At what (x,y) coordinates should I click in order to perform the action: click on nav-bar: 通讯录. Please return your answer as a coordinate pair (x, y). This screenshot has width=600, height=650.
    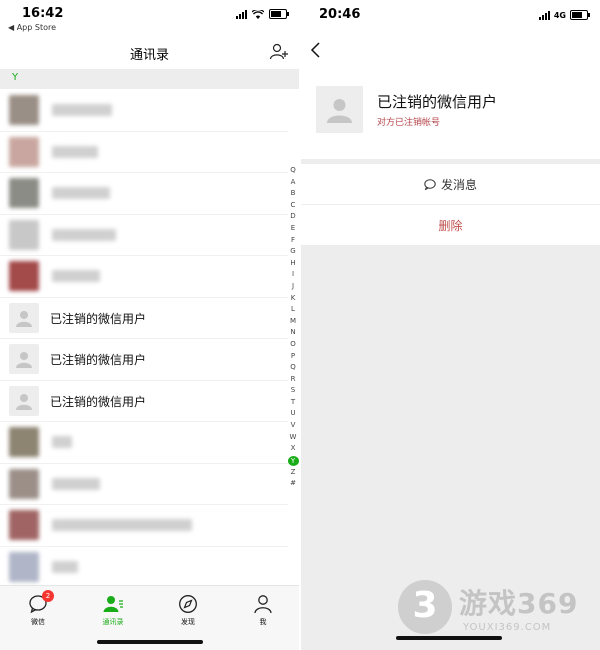
    Looking at the image, I should click on (149, 53).